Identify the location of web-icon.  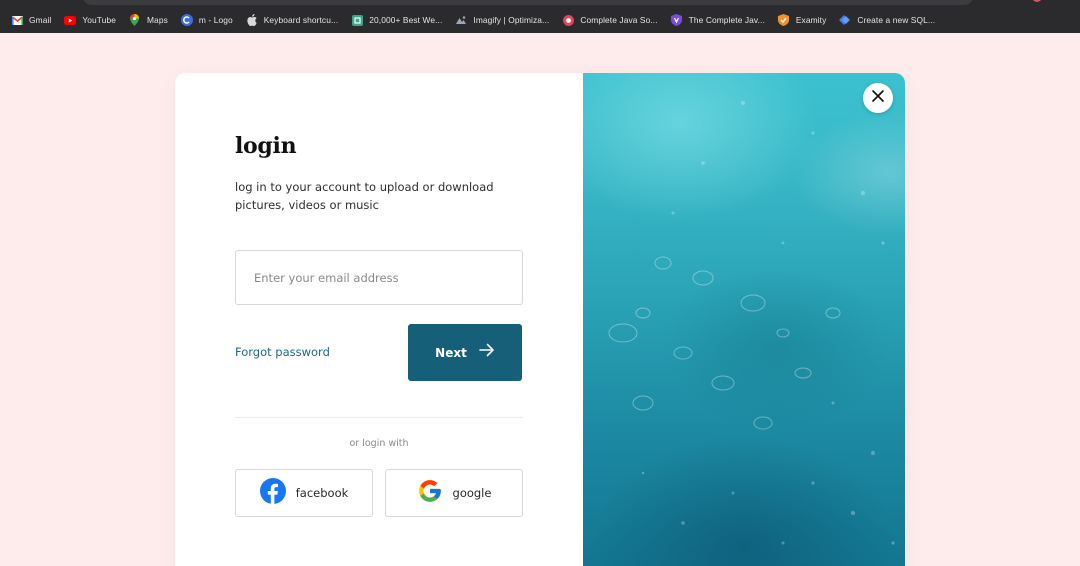
(357, 20).